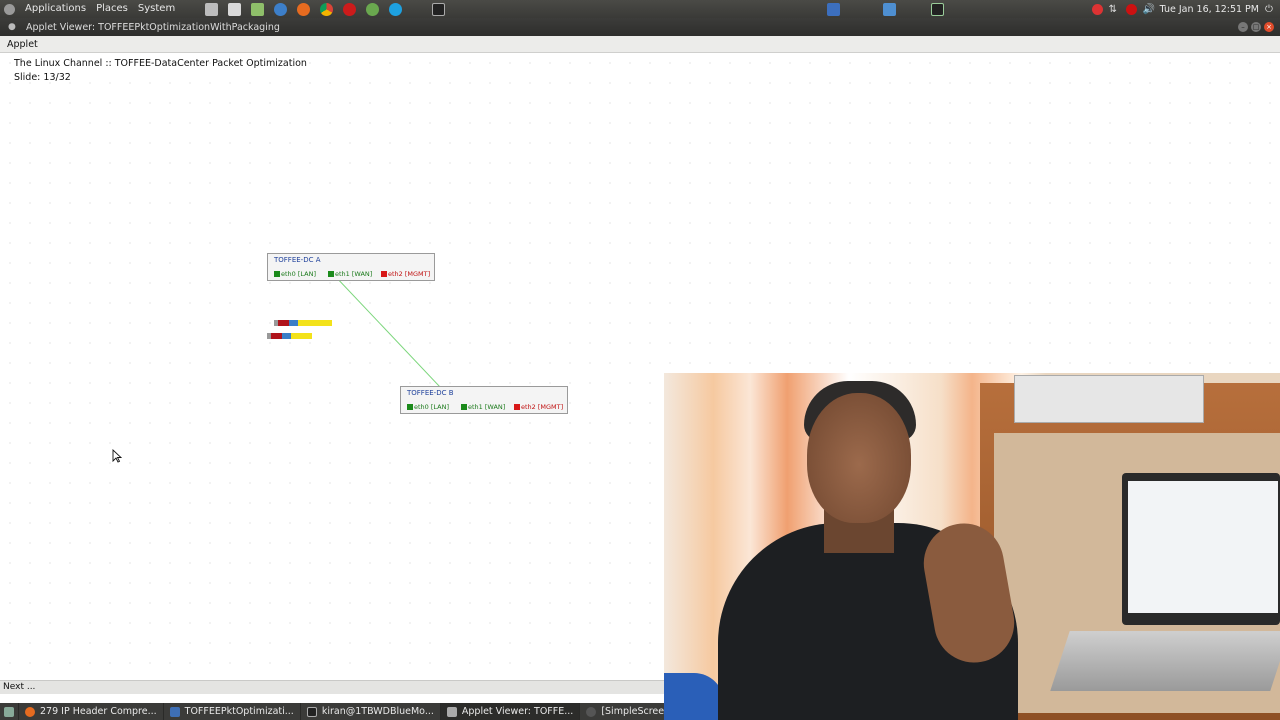  What do you see at coordinates (1109, 399) in the screenshot?
I see `printer` at bounding box center [1109, 399].